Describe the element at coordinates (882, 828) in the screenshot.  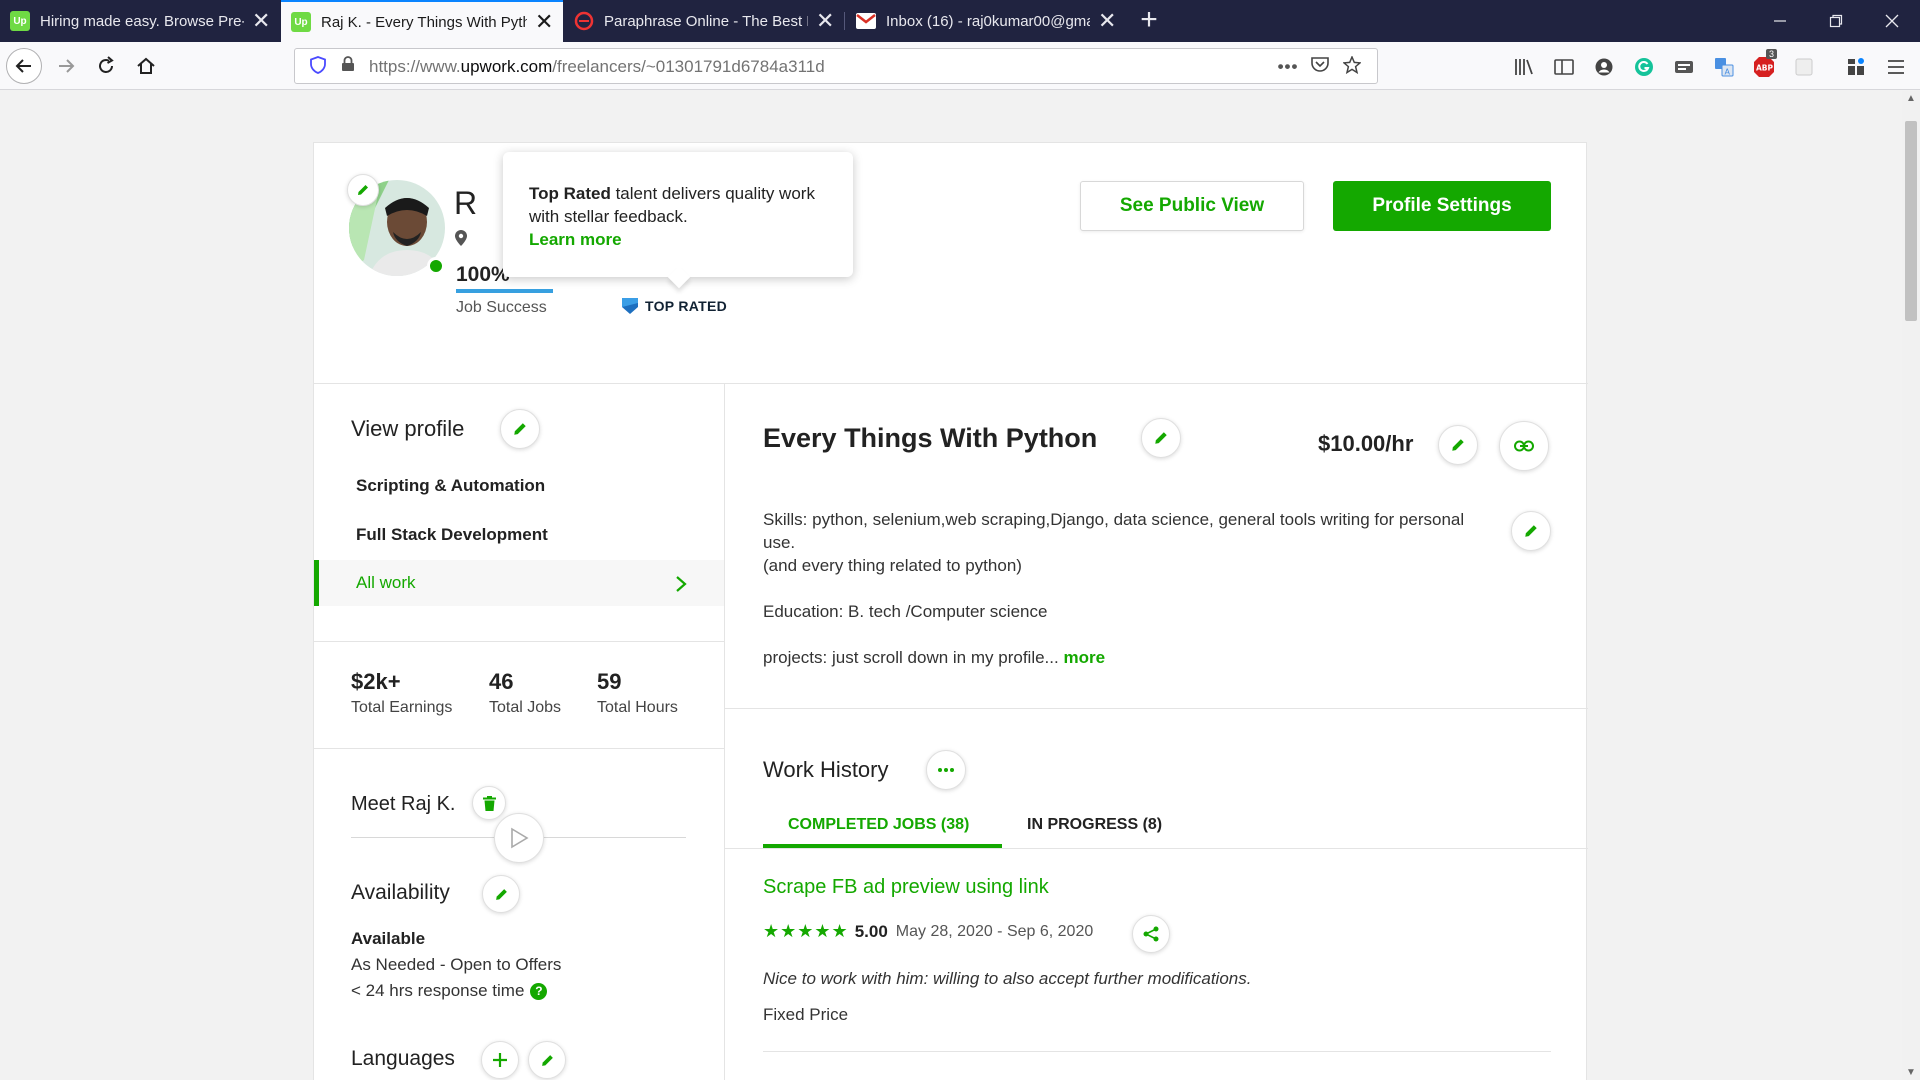
I see `tab-completed-jobs: COMPLETED JOBS (38)` at that location.